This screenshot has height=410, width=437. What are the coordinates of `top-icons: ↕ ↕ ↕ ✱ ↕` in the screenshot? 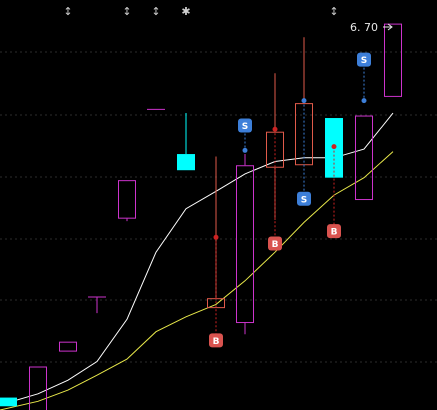 It's located at (200, 11).